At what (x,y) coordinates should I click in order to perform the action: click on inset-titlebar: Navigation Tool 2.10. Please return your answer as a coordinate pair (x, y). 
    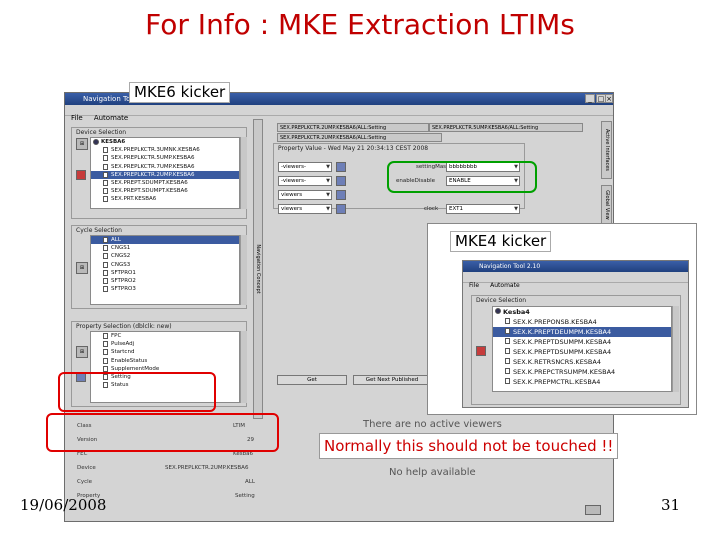
    Looking at the image, I should click on (575, 266).